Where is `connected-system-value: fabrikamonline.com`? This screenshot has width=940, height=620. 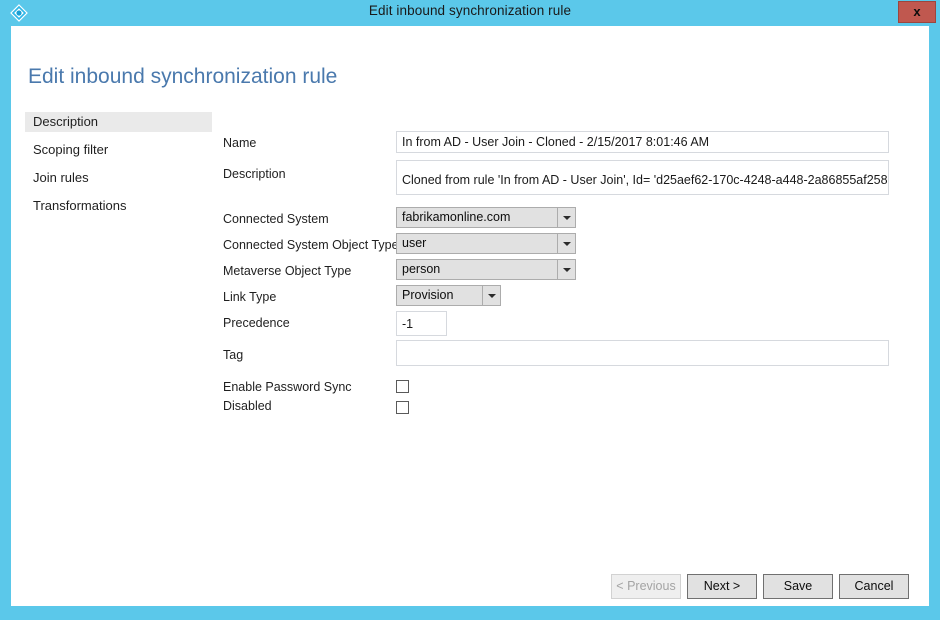 connected-system-value: fabrikamonline.com is located at coordinates (456, 217).